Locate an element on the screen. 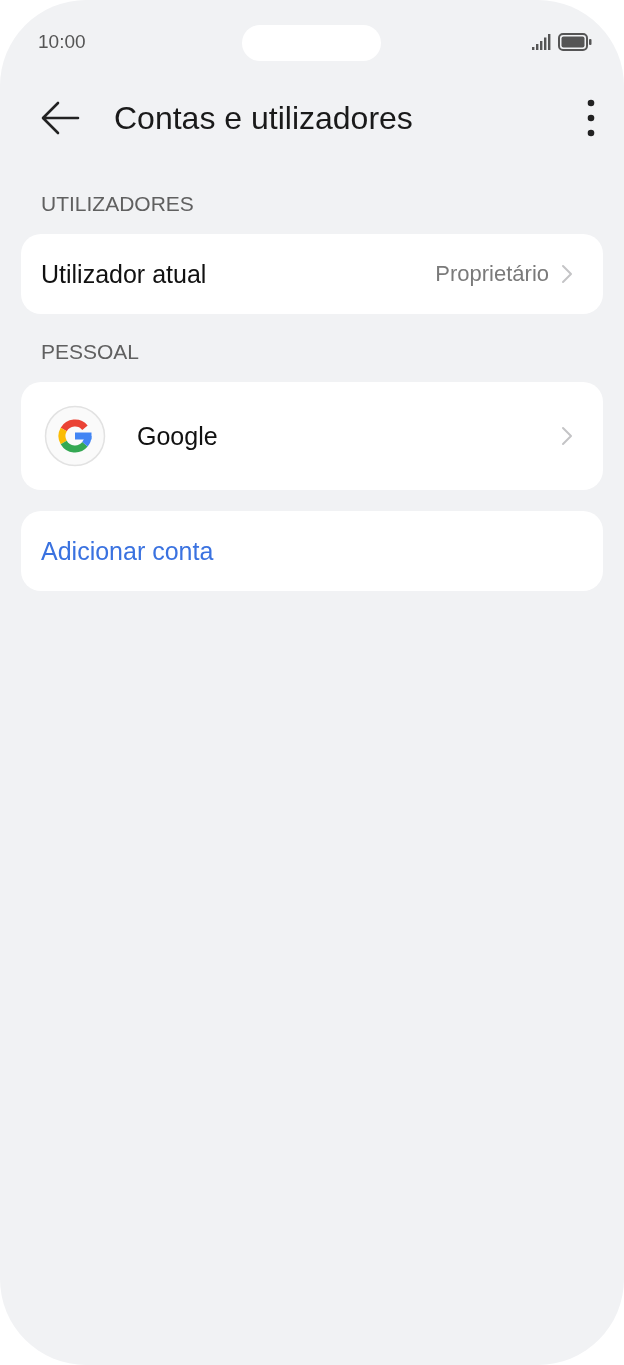 This screenshot has height=1365, width=624. account-name: Google is located at coordinates (178, 436).